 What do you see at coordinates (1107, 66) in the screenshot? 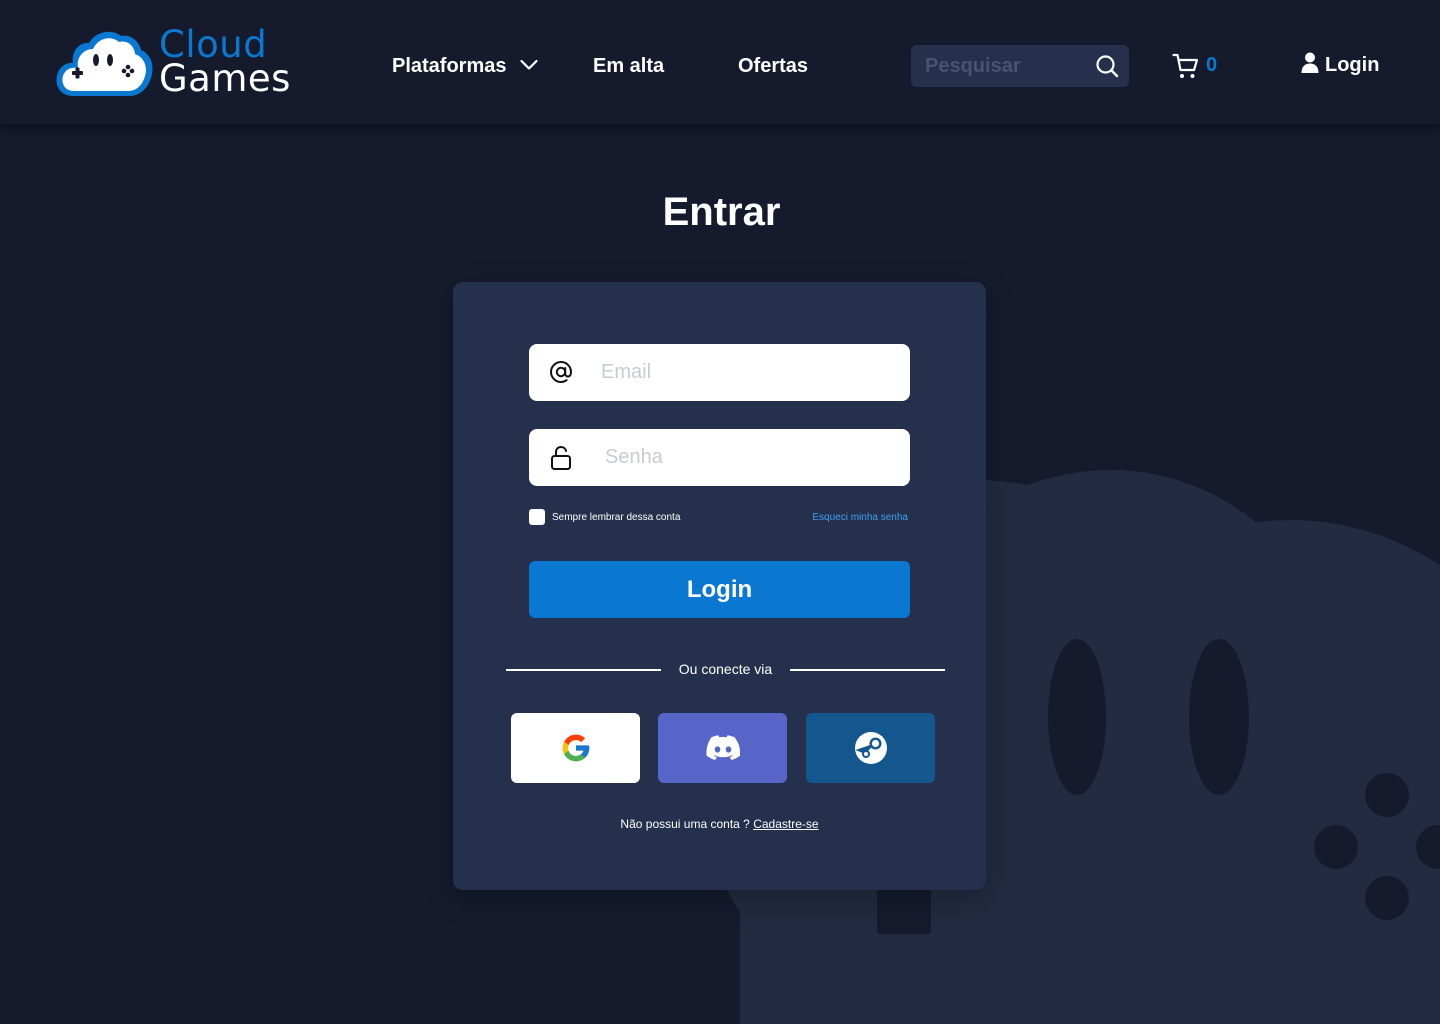
I see `search-icon` at bounding box center [1107, 66].